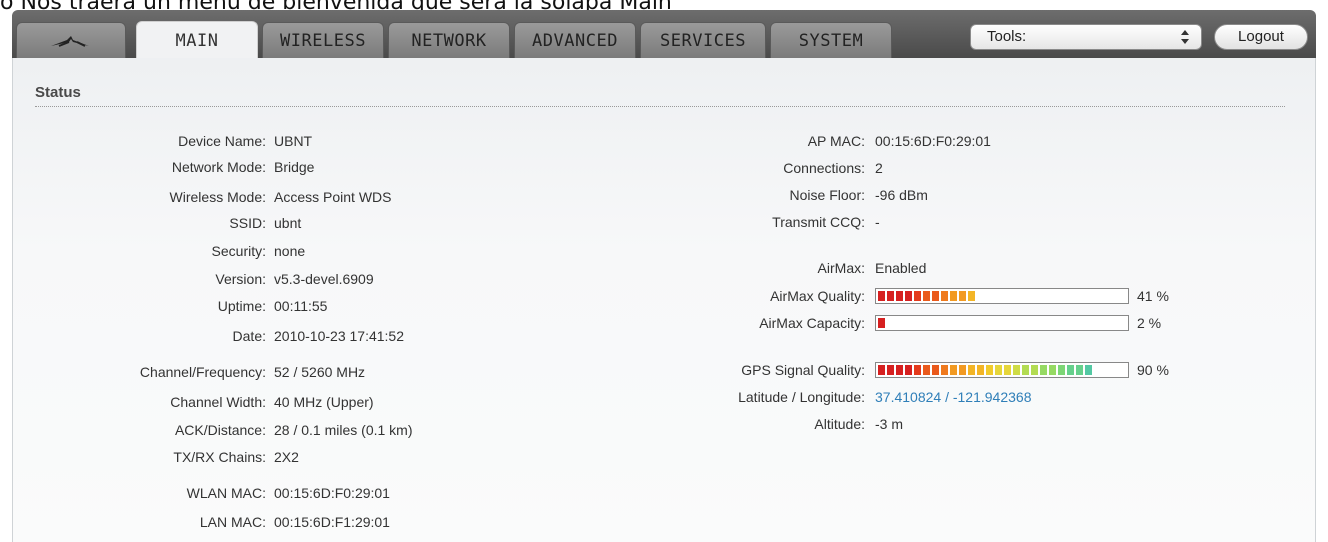 The width and height of the screenshot is (1328, 542). What do you see at coordinates (343, 430) in the screenshot?
I see `ack-distance-value: 28 / 0.1 miles (0.1 km)` at bounding box center [343, 430].